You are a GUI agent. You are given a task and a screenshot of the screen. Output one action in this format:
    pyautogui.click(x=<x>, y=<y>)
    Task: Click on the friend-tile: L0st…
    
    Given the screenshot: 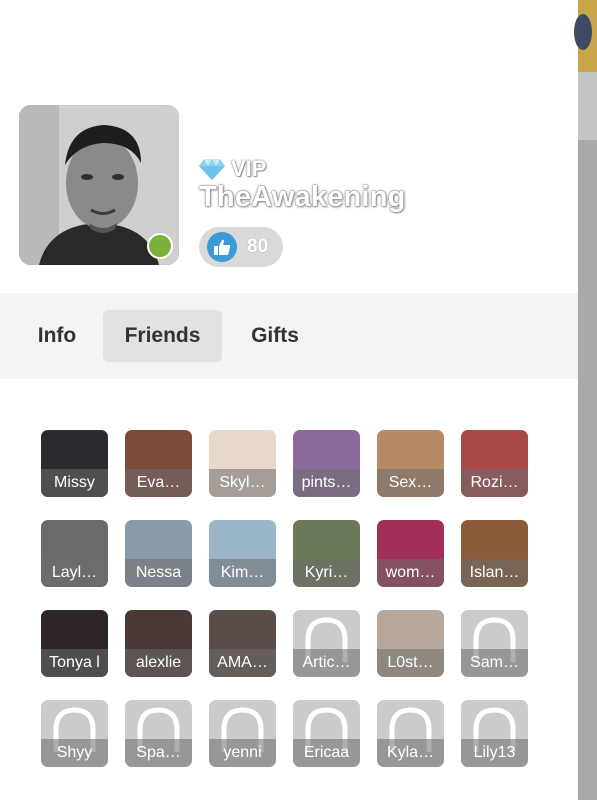 What is the action you would take?
    pyautogui.click(x=410, y=643)
    